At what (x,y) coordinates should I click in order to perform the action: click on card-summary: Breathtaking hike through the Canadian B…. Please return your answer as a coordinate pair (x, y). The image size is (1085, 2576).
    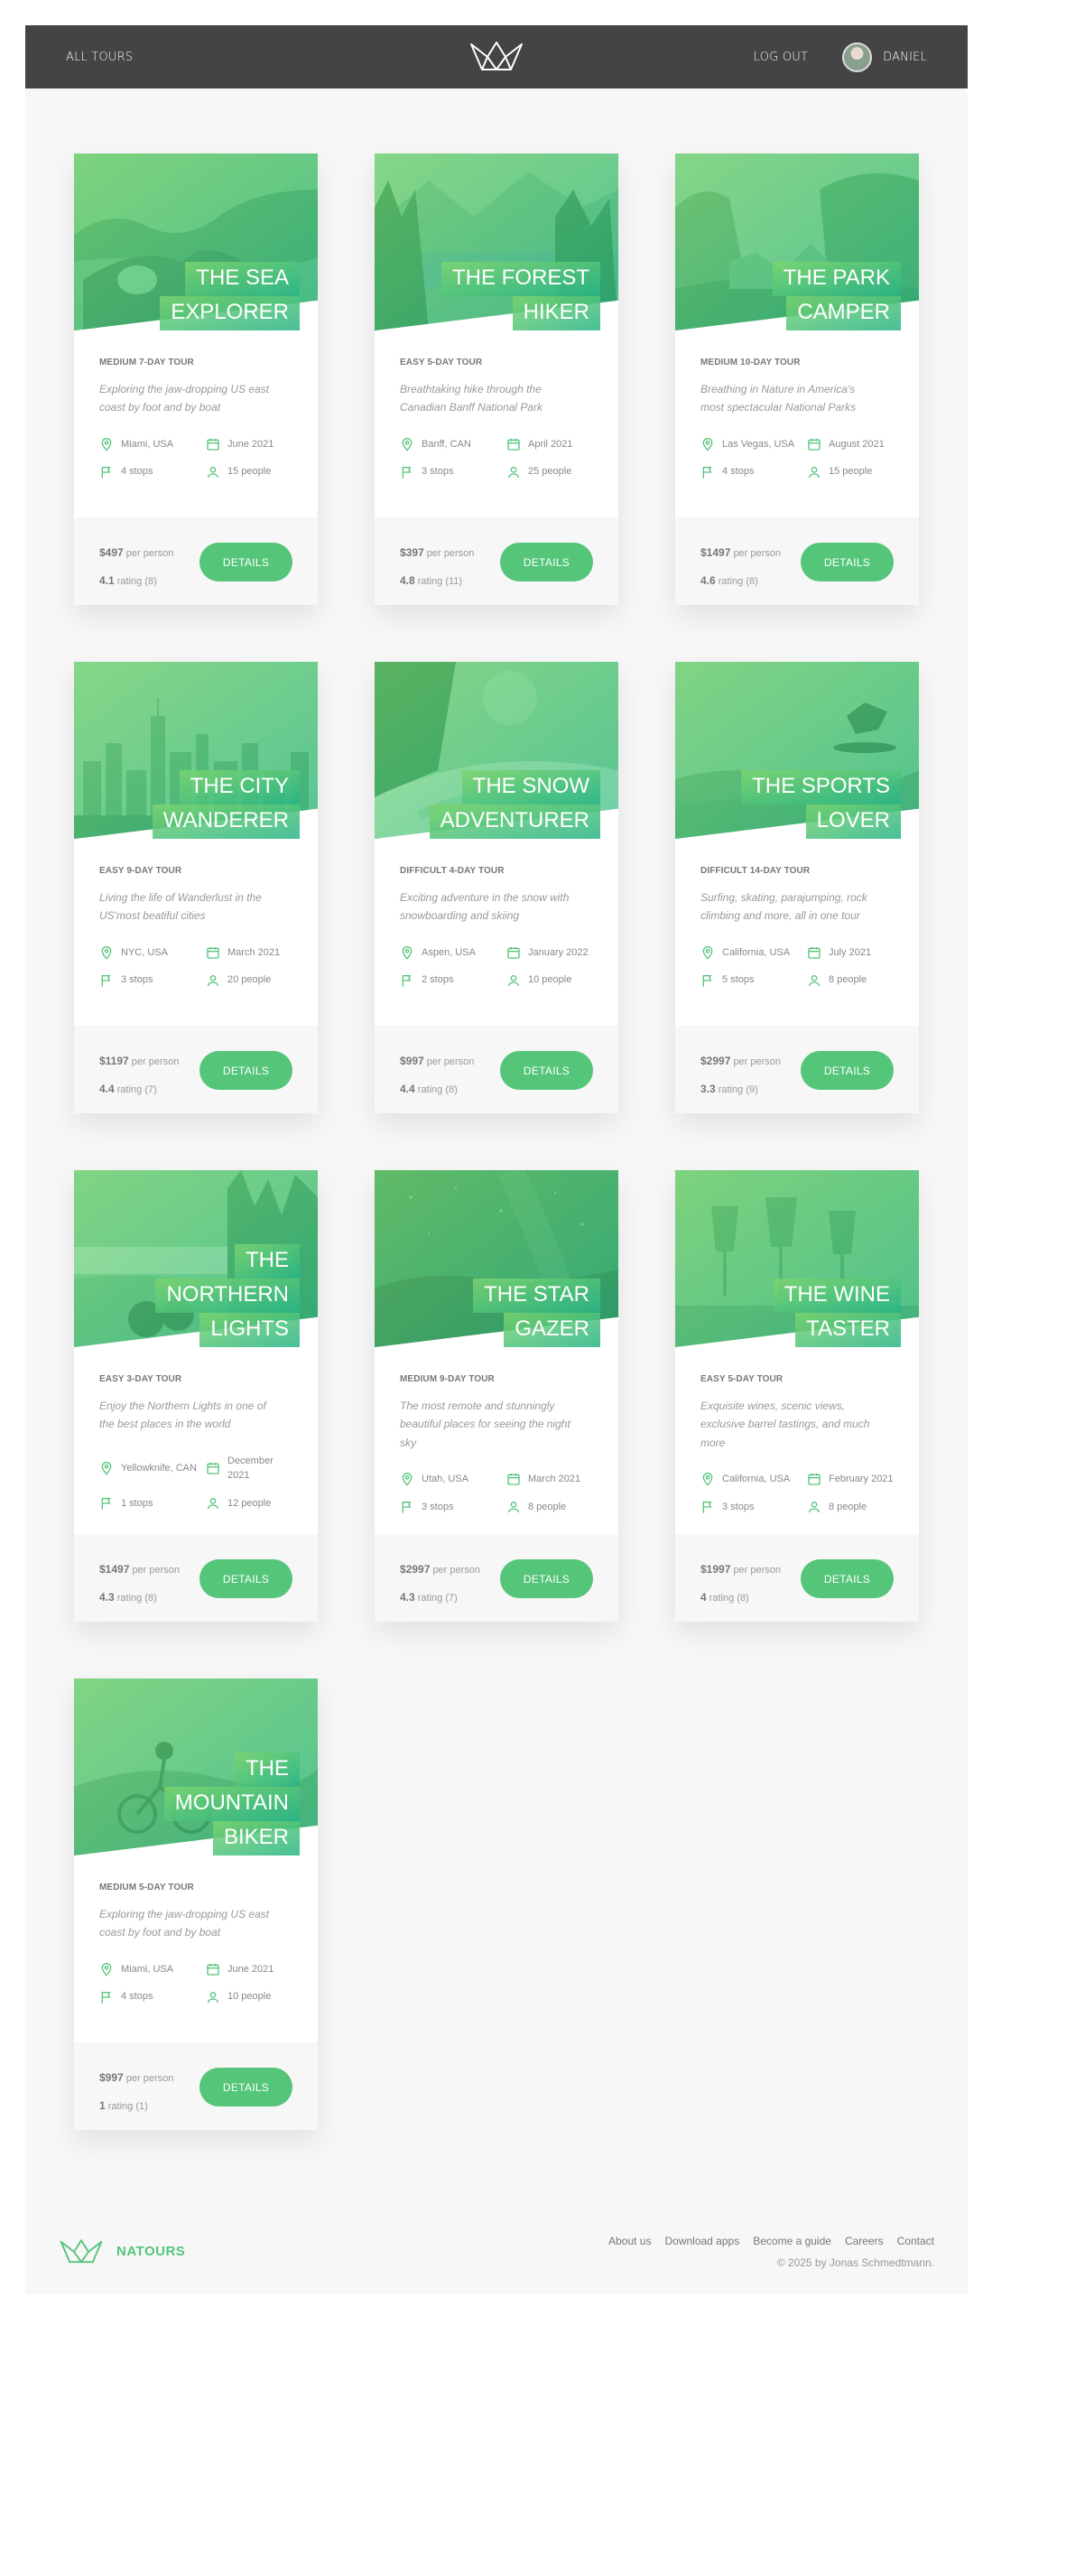
    Looking at the image, I should click on (471, 398).